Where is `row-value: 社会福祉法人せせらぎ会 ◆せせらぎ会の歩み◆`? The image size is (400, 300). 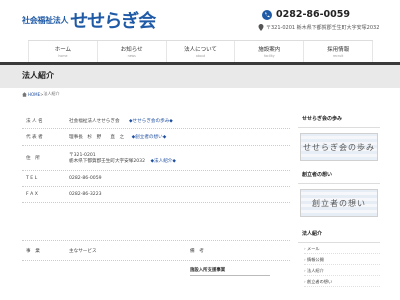
row-value: 社会福祉法人せせらぎ会 ◆せせらぎ会の歩み◆ is located at coordinates (177, 121).